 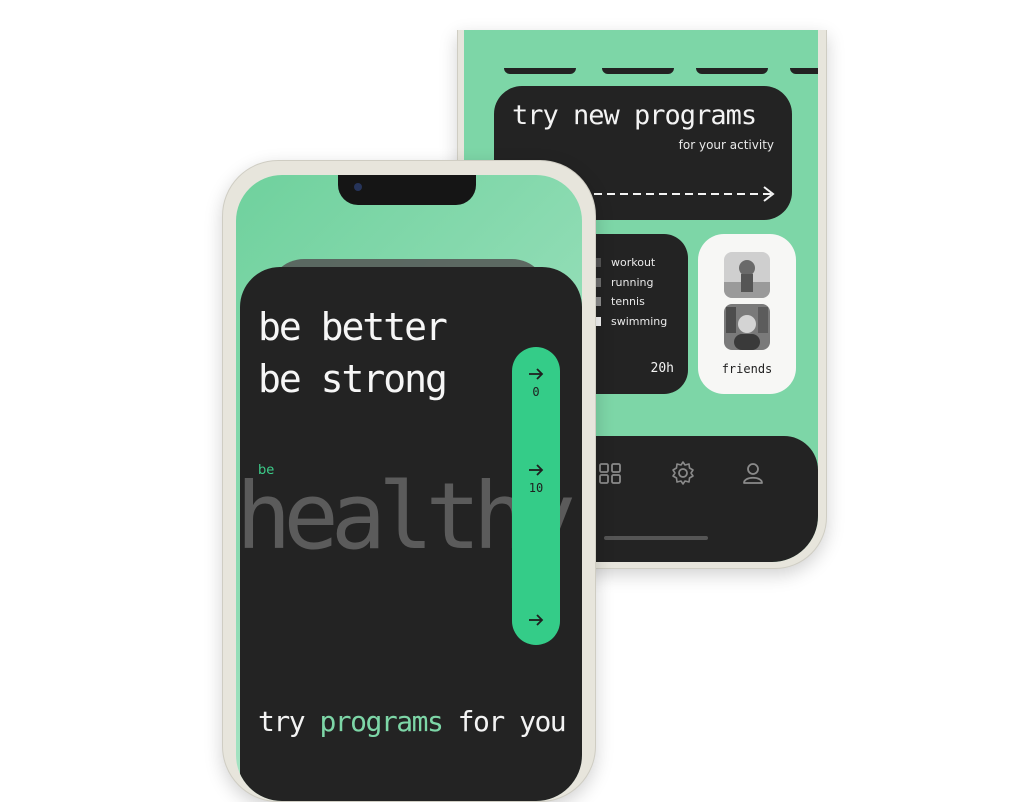 I want to click on activity-item: swimming, so click(x=629, y=321).